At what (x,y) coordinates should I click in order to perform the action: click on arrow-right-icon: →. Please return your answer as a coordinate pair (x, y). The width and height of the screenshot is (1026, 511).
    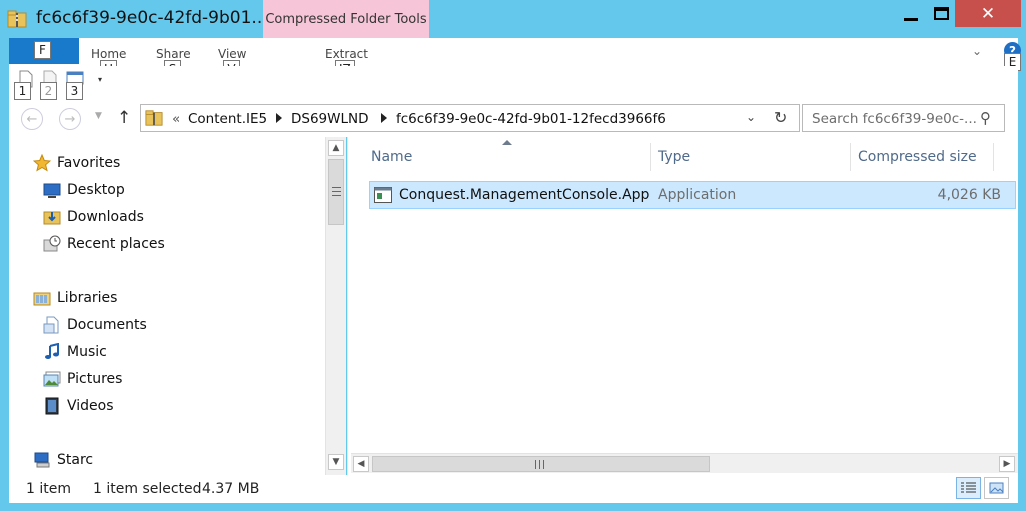
    Looking at the image, I should click on (70, 119).